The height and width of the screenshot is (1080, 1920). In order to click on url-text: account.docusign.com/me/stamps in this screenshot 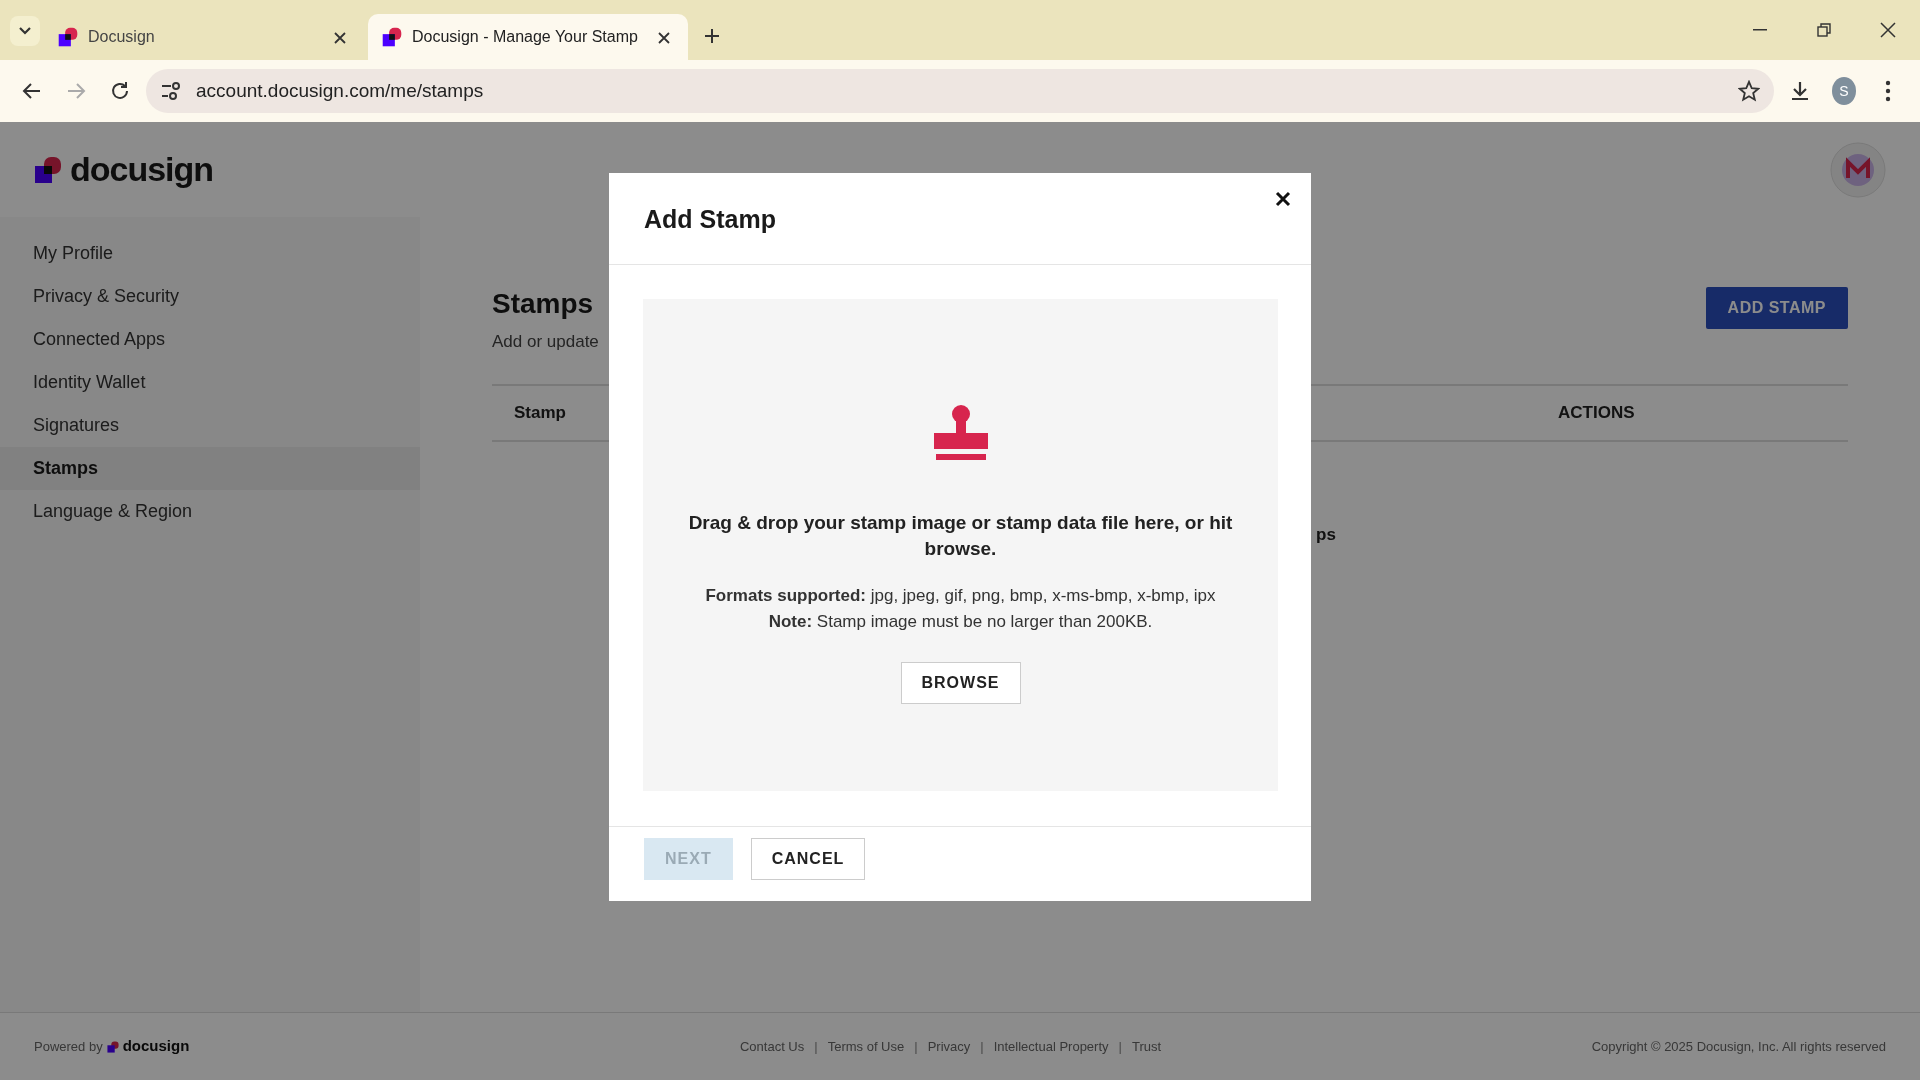, I will do `click(340, 90)`.